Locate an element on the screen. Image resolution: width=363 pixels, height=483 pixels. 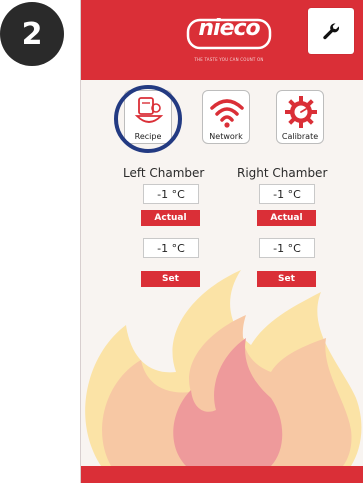
right-actual-temp: -1 °C is located at coordinates (287, 194).